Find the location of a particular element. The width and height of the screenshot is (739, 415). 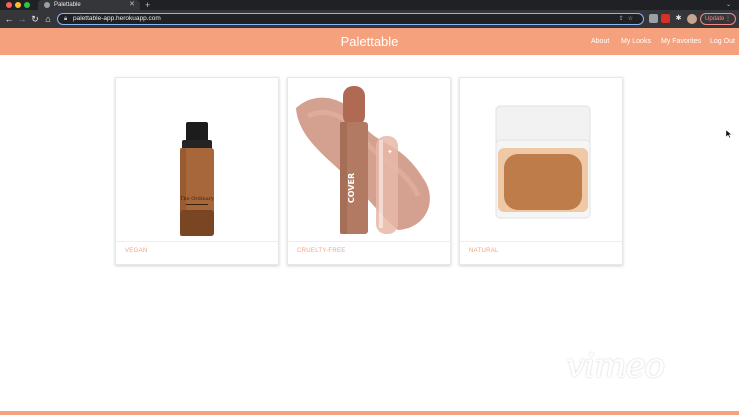

lipstick-brand-text: COVER is located at coordinates (351, 188).